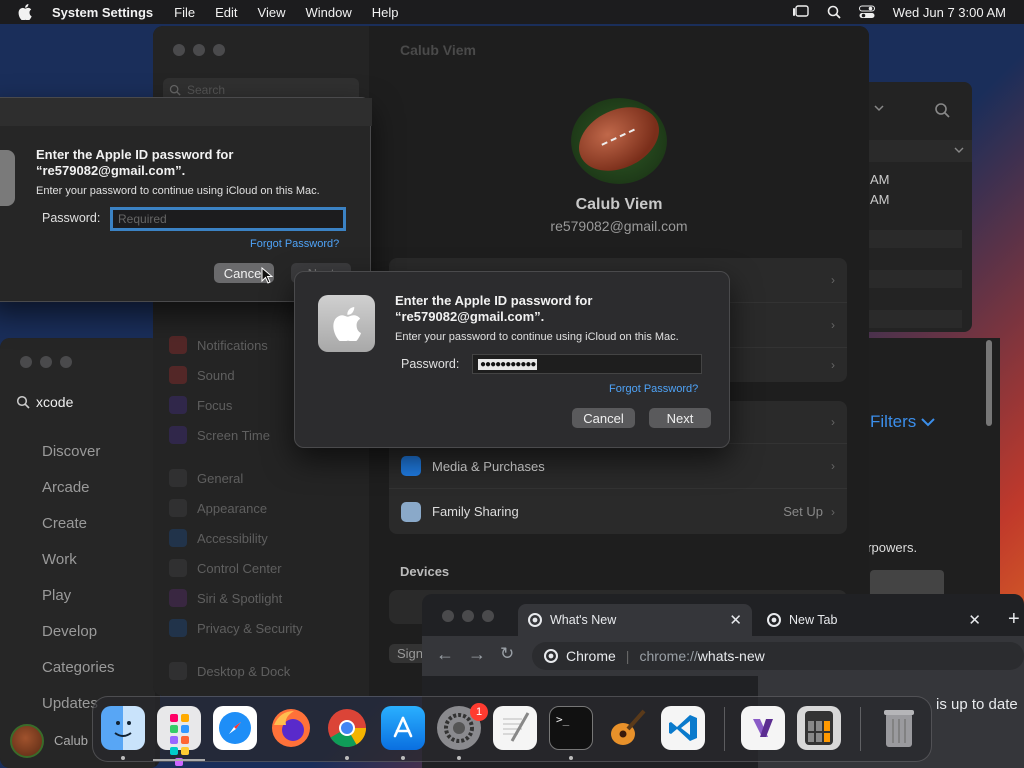 The height and width of the screenshot is (768, 1024). Describe the element at coordinates (627, 728) in the screenshot. I see `garageband-icon` at that location.